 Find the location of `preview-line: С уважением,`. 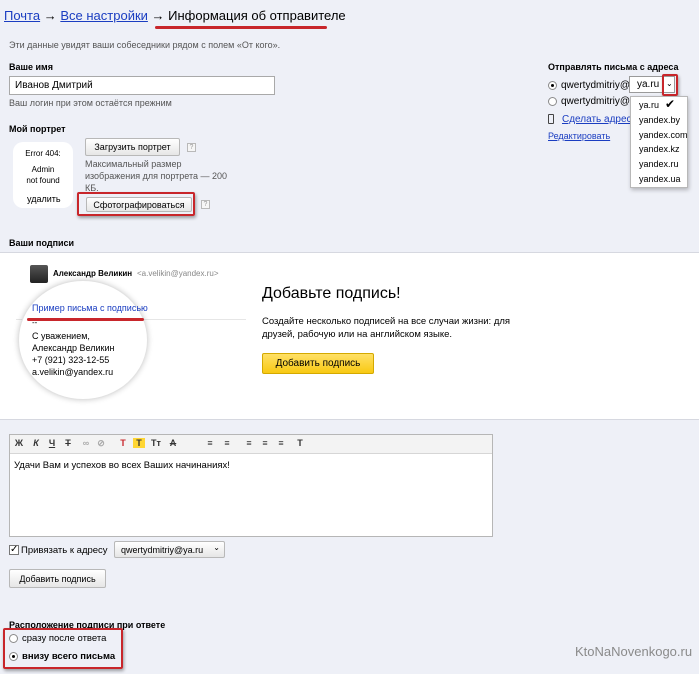

preview-line: С уважением, is located at coordinates (61, 336).